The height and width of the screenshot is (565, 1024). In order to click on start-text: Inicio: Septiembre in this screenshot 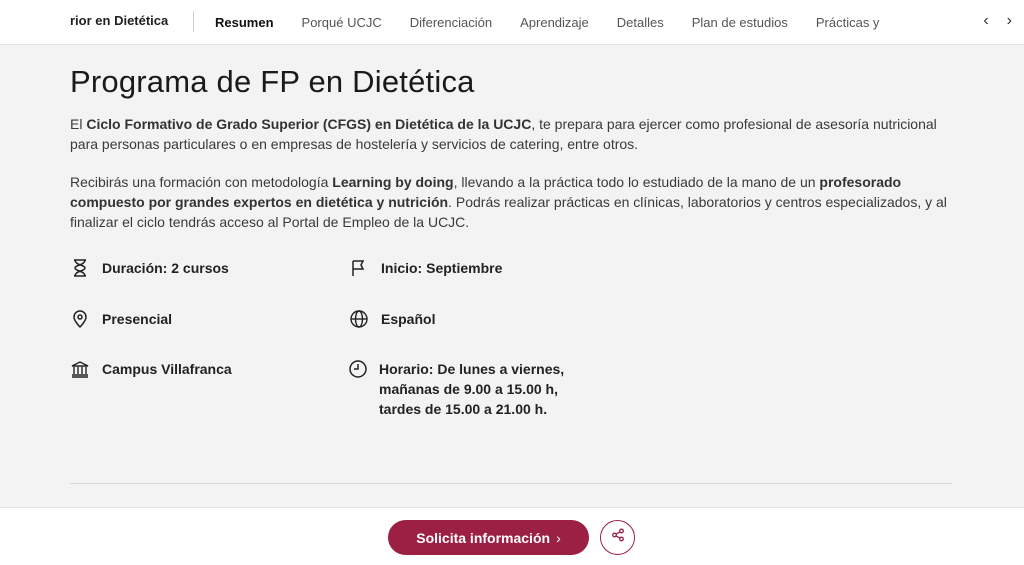, I will do `click(442, 268)`.